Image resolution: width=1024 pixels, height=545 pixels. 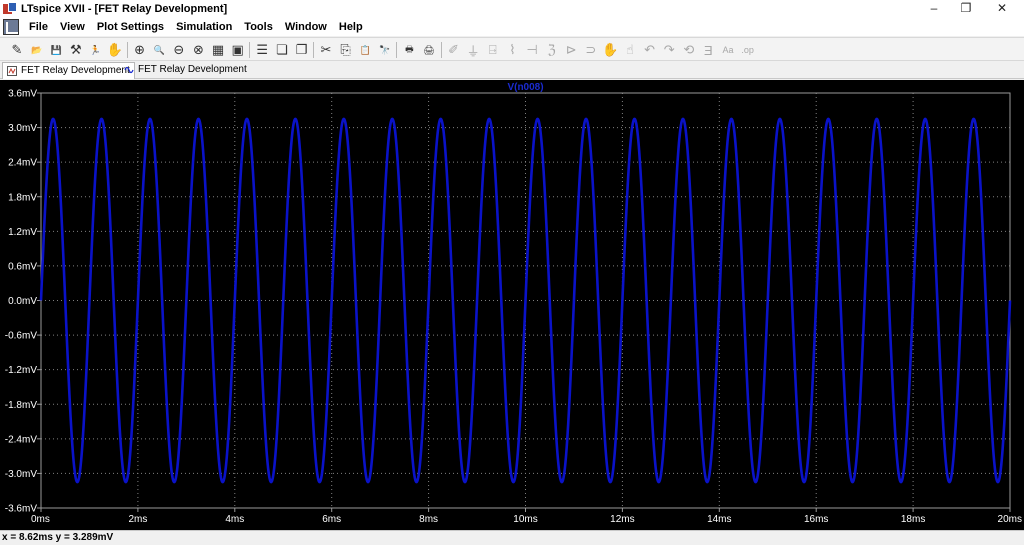 I want to click on component-icon: ⊃, so click(x=591, y=50).